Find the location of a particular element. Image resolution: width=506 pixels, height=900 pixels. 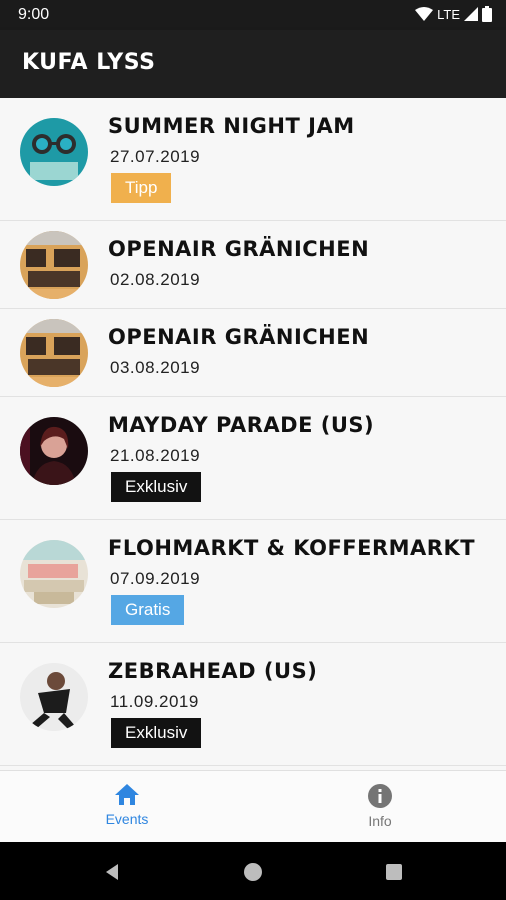

battery-icon is located at coordinates (487, 14).